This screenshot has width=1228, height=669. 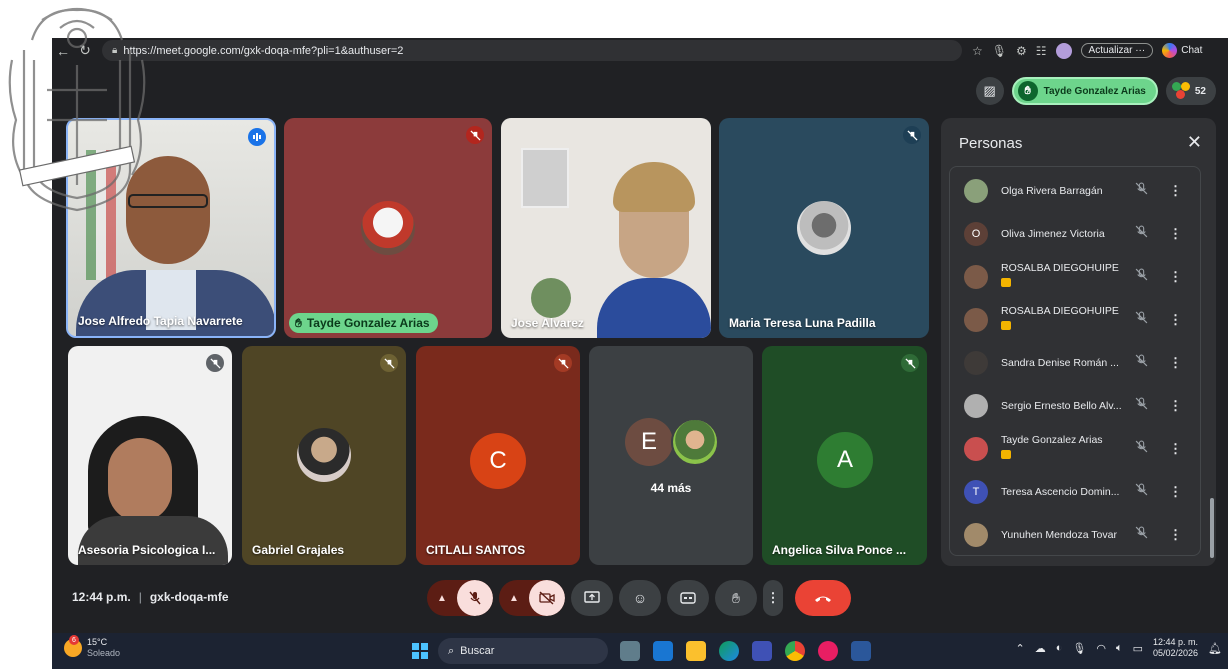 I want to click on weather-widget: 6 15°C Soleado, so click(x=92, y=647).